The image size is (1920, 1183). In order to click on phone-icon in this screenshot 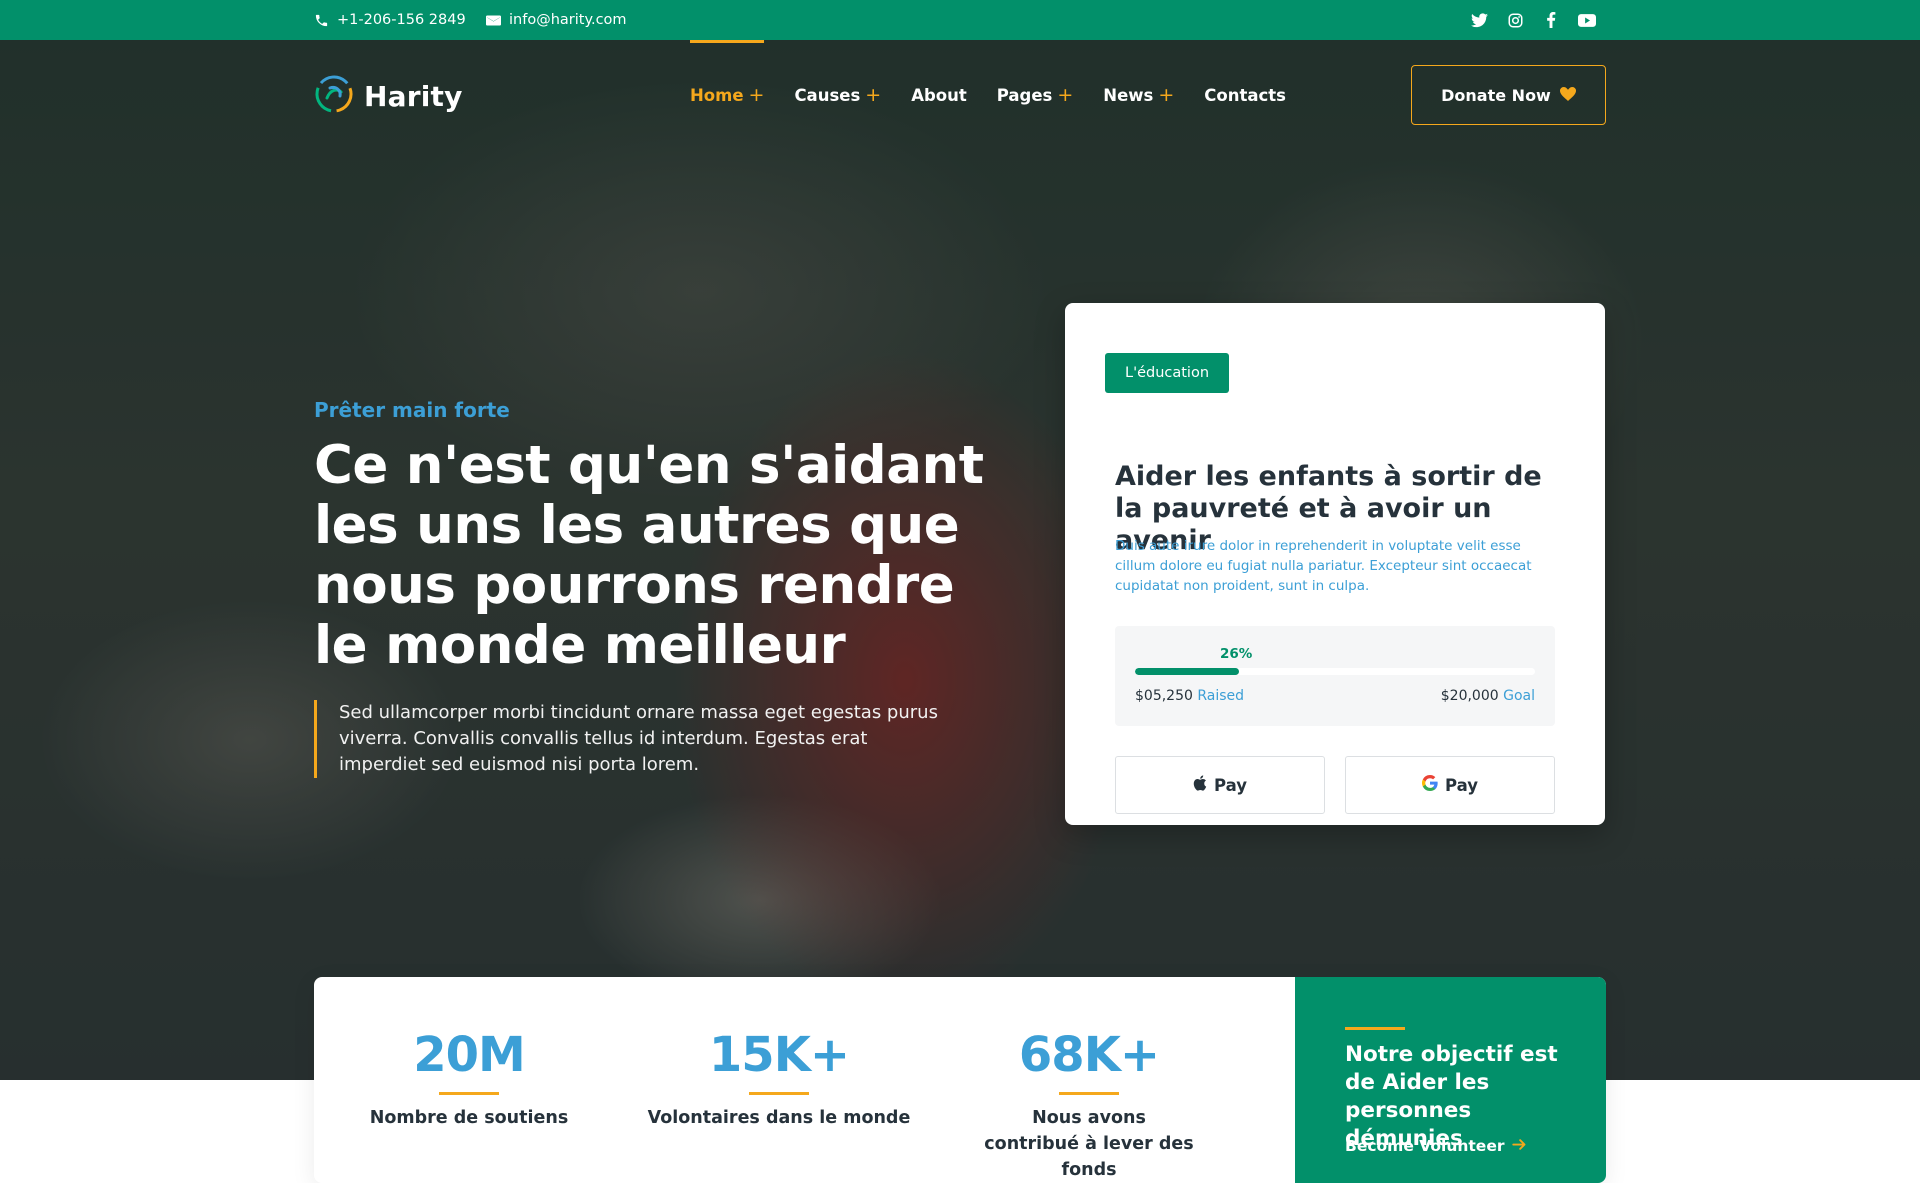, I will do `click(321, 20)`.